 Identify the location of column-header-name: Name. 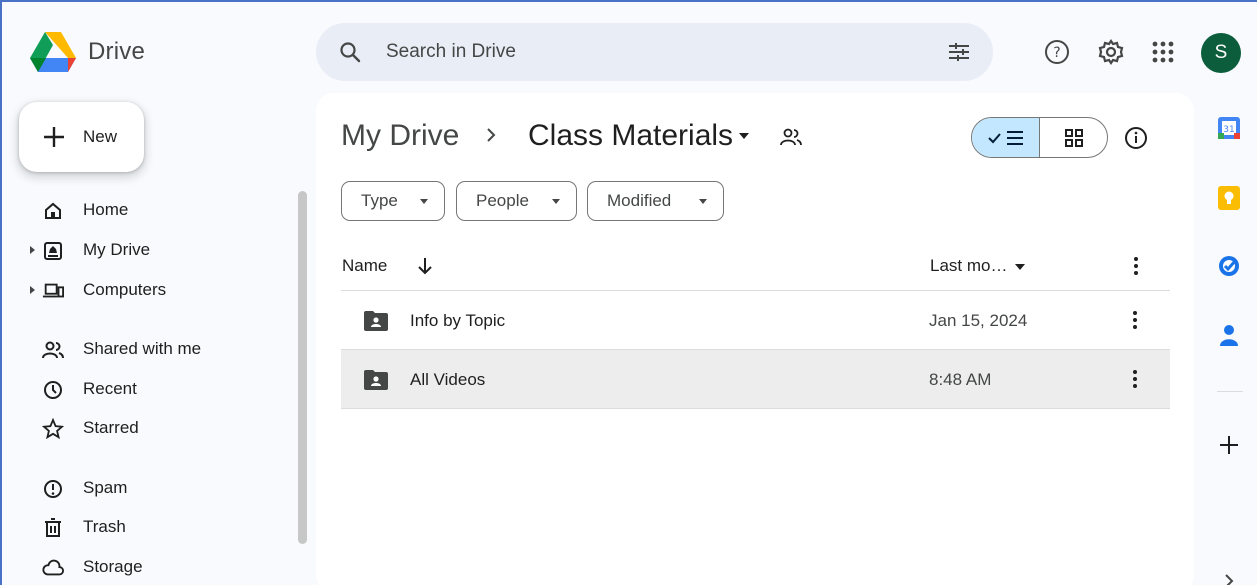
(364, 266).